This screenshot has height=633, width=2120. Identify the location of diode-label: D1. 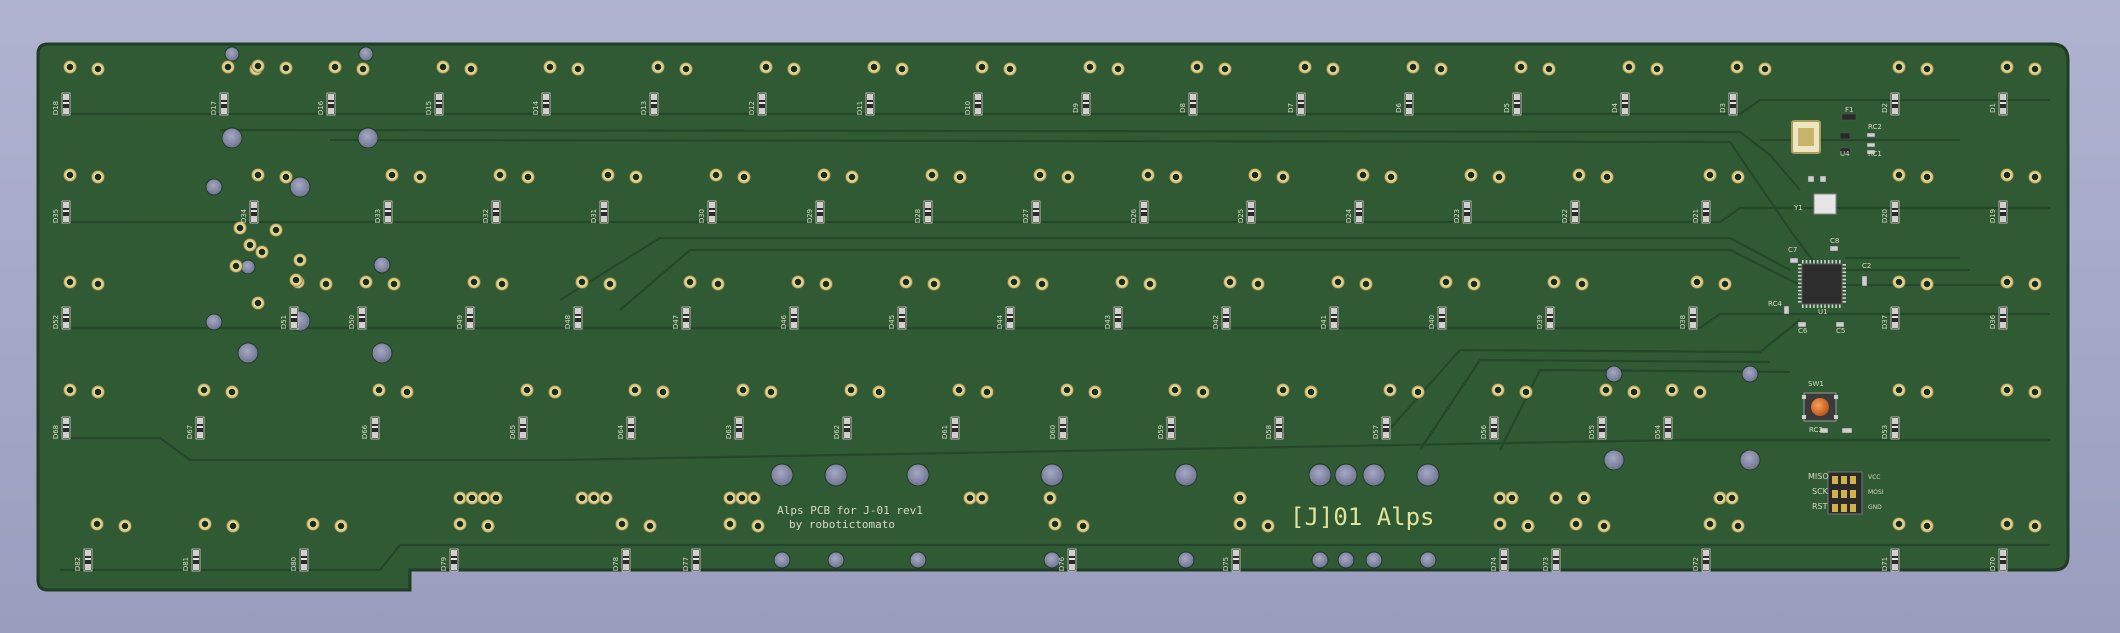
(1993, 108).